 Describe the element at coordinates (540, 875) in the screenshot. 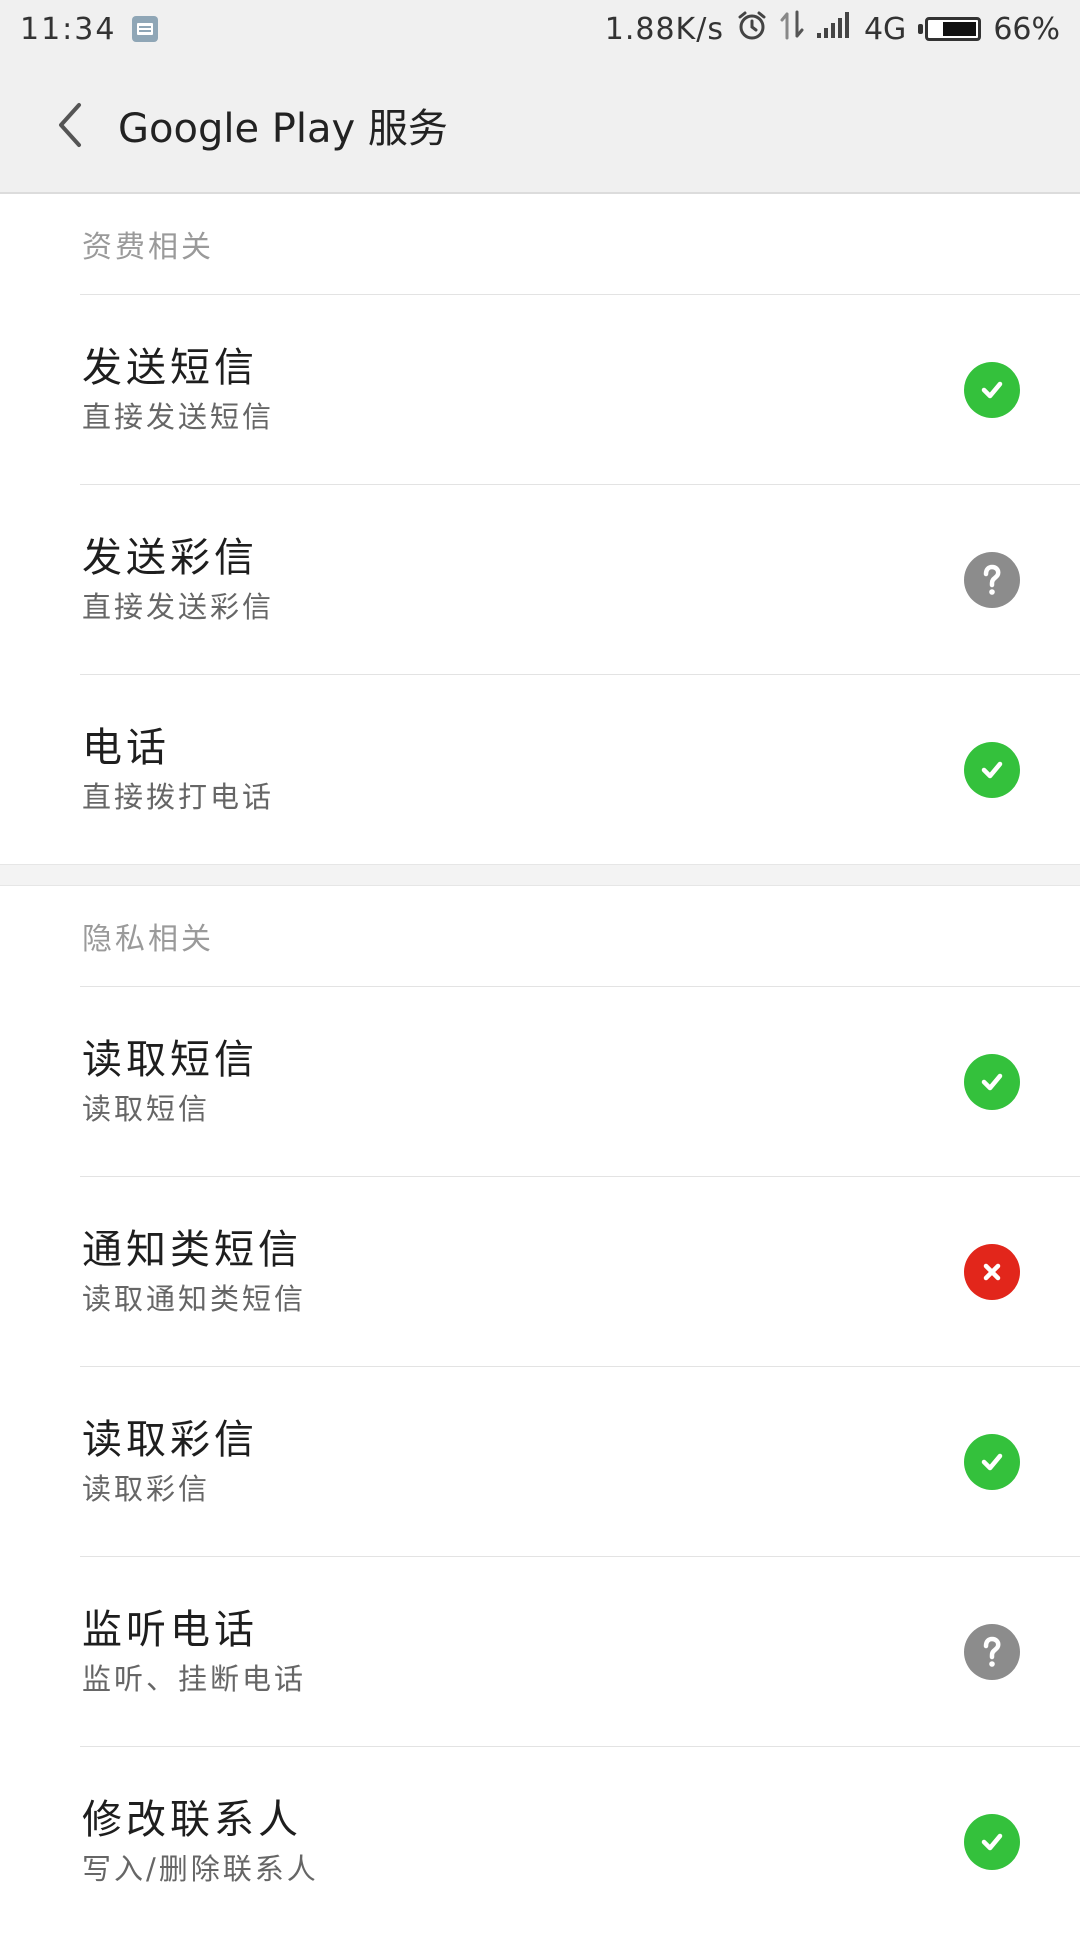

I see `section-divider` at that location.